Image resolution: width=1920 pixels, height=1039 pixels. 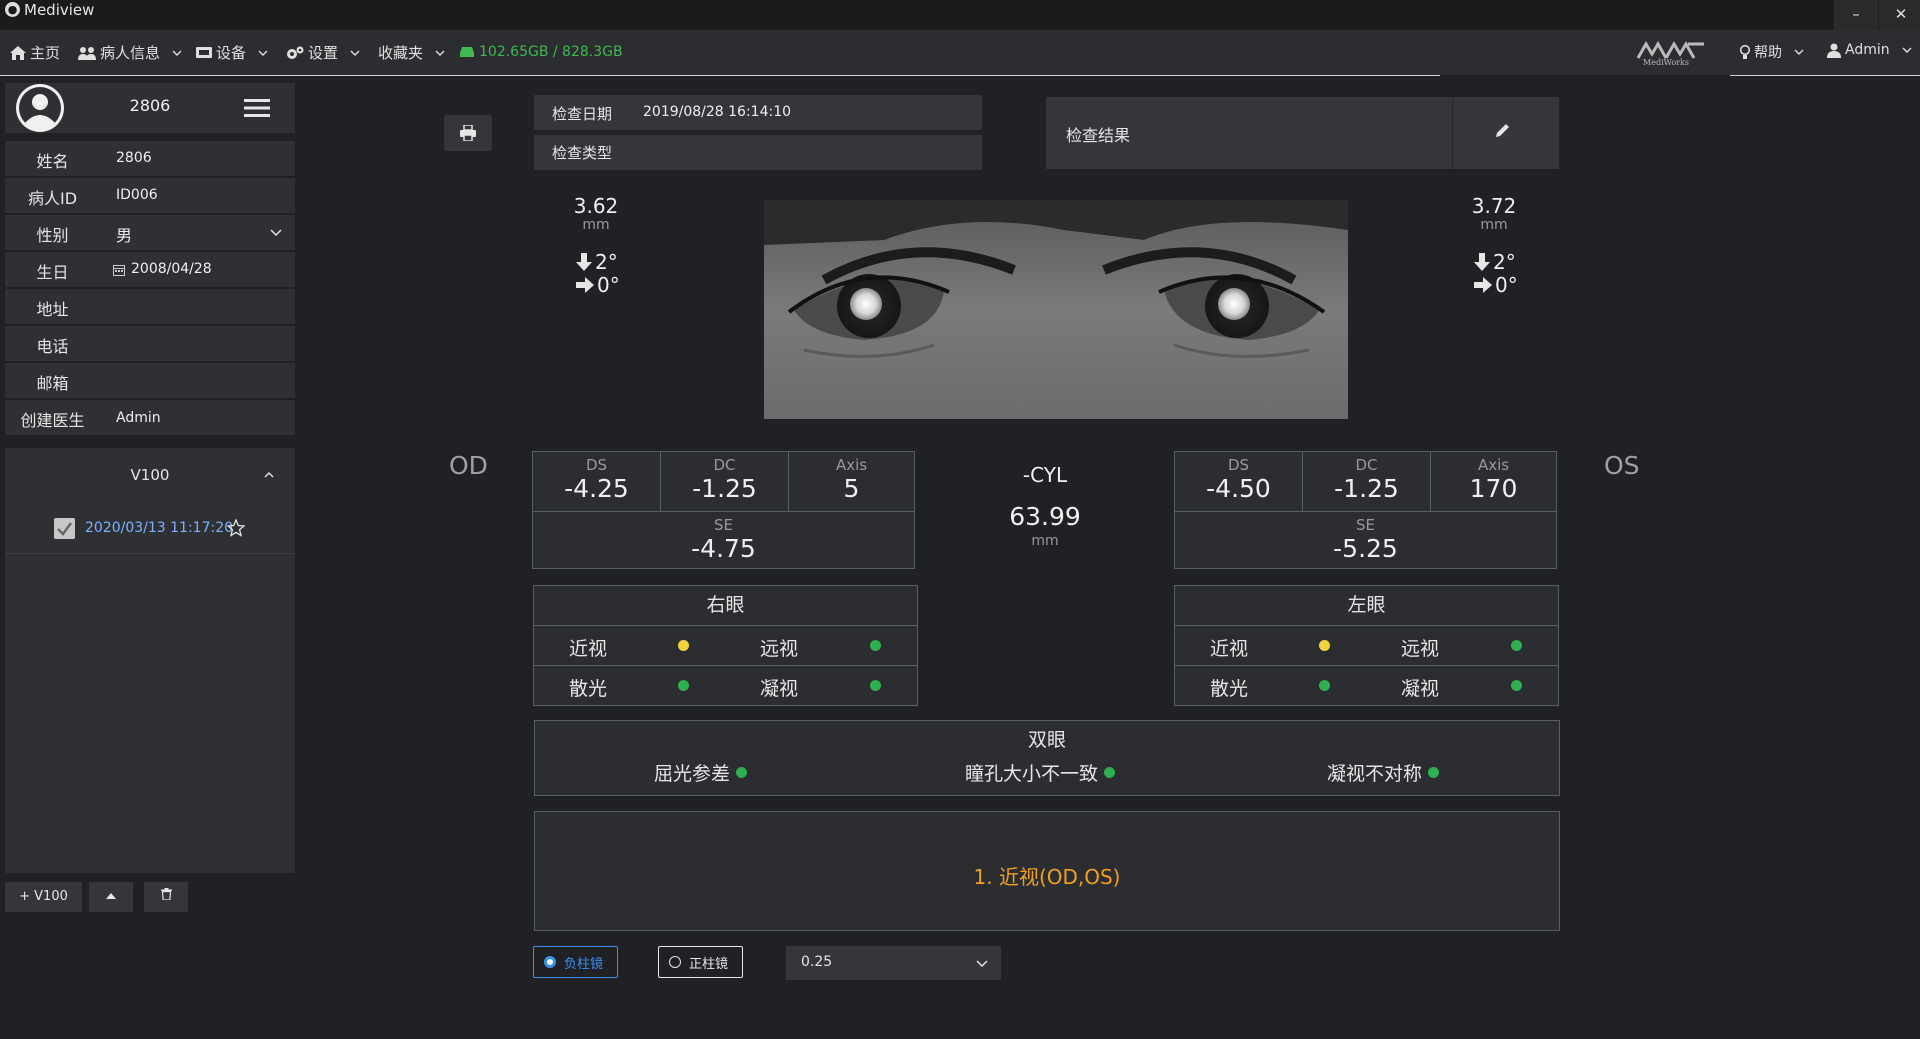 I want to click on menu-device: 设备, so click(x=232, y=52).